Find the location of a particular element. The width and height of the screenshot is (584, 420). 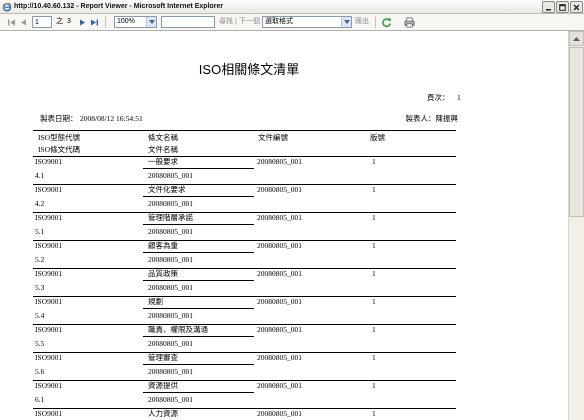

vertical-scrollbar is located at coordinates (576, 225).